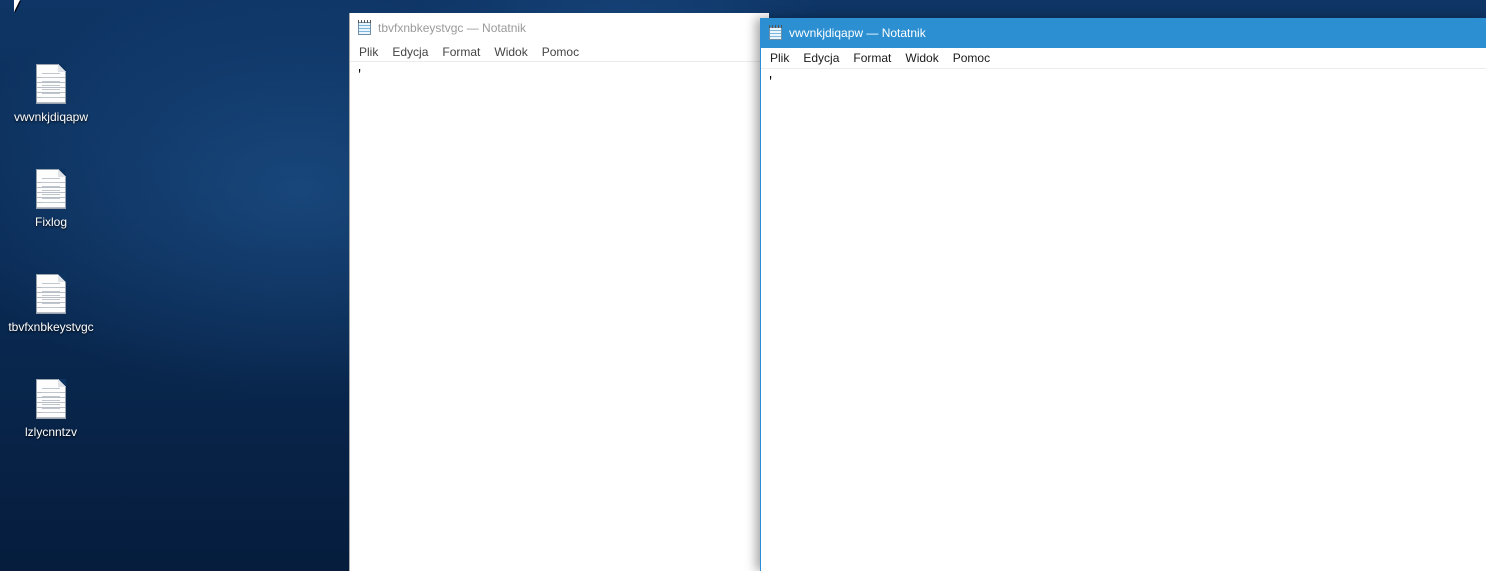 The width and height of the screenshot is (1486, 571). What do you see at coordinates (452, 28) in the screenshot?
I see `window-title: tbvfxnbkeystvgc — Notatnik` at bounding box center [452, 28].